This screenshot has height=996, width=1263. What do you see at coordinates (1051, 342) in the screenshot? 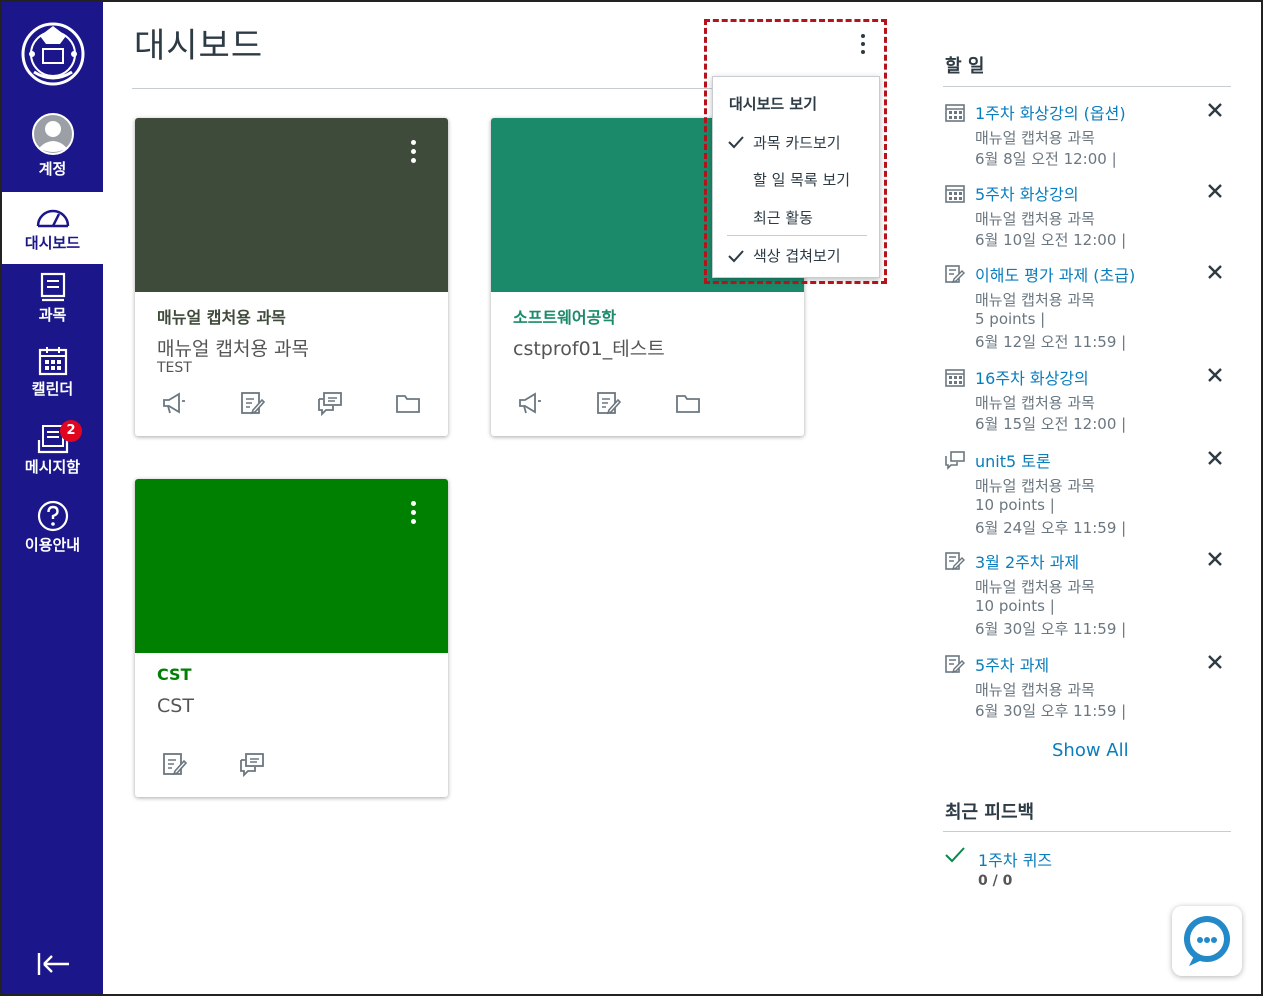
I see `todo-item-due: 6월 12일 오전 11:59 |` at bounding box center [1051, 342].